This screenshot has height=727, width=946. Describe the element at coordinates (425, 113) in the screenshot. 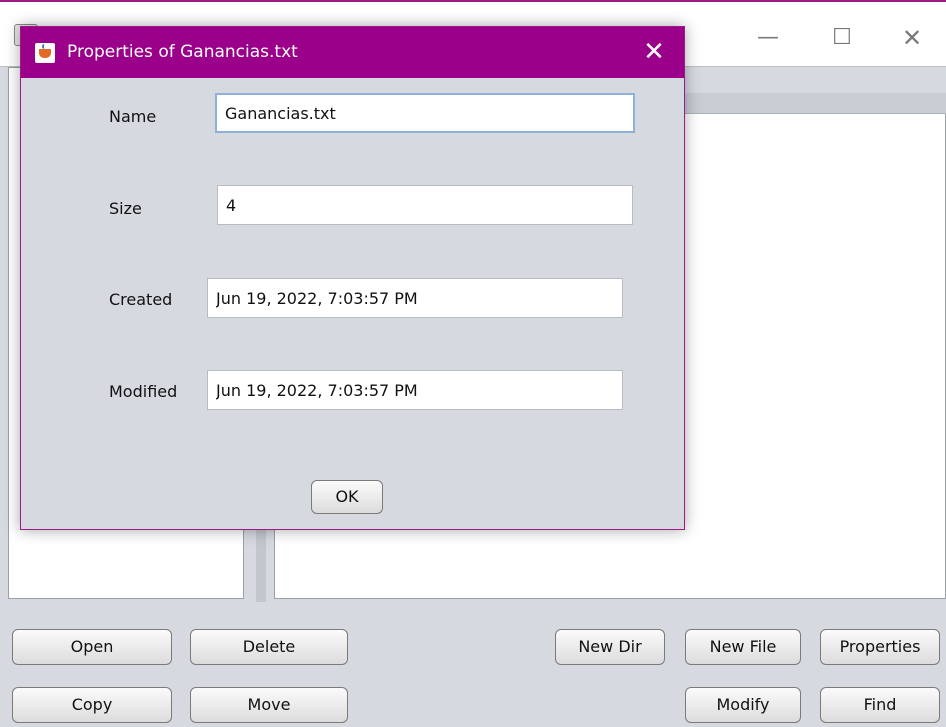

I see `name-field` at that location.